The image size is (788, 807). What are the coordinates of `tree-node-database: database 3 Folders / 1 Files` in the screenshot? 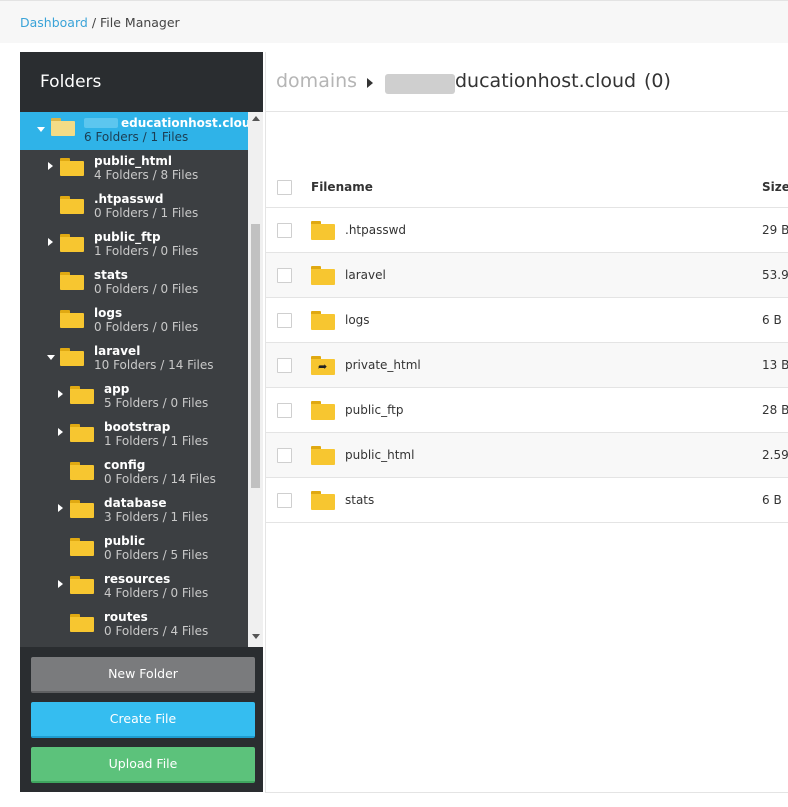 It's located at (134, 511).